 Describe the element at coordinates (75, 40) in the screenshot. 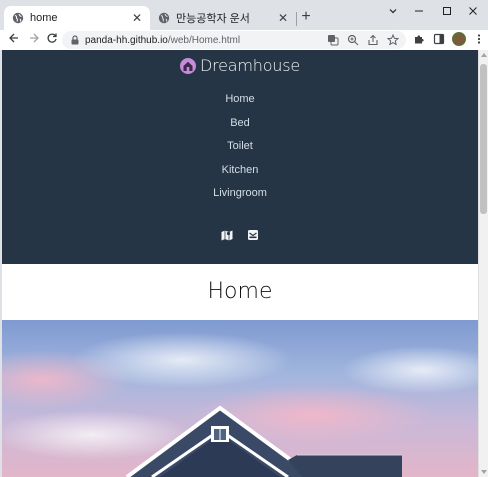

I see `lock-icon` at that location.